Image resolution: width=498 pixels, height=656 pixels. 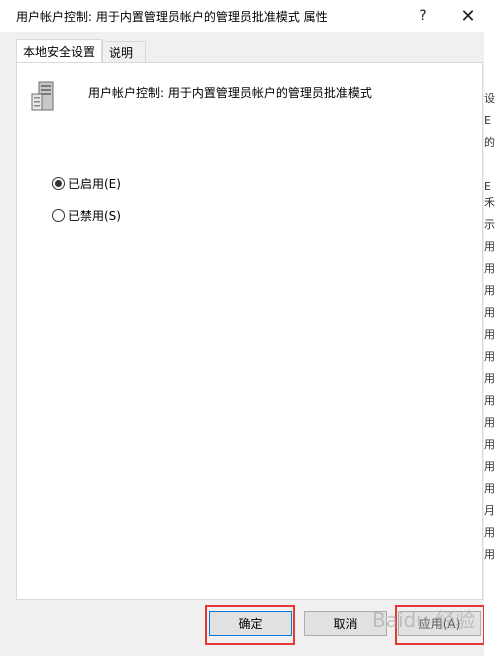 What do you see at coordinates (172, 17) in the screenshot?
I see `window-title: 用户帐户控制: 用于内置管理员帐户的管理员批准模式 属性` at bounding box center [172, 17].